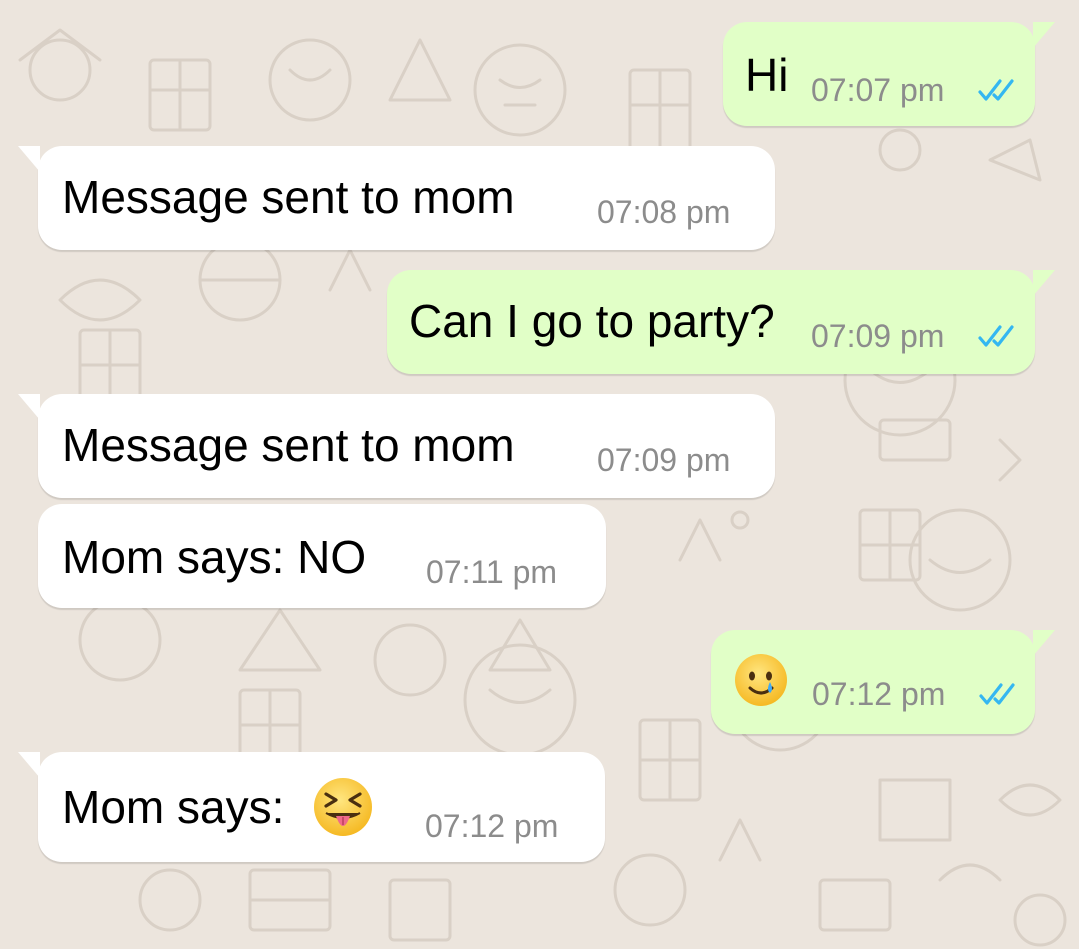 The image size is (1079, 949). I want to click on message-text: Can I go to party?, so click(592, 321).